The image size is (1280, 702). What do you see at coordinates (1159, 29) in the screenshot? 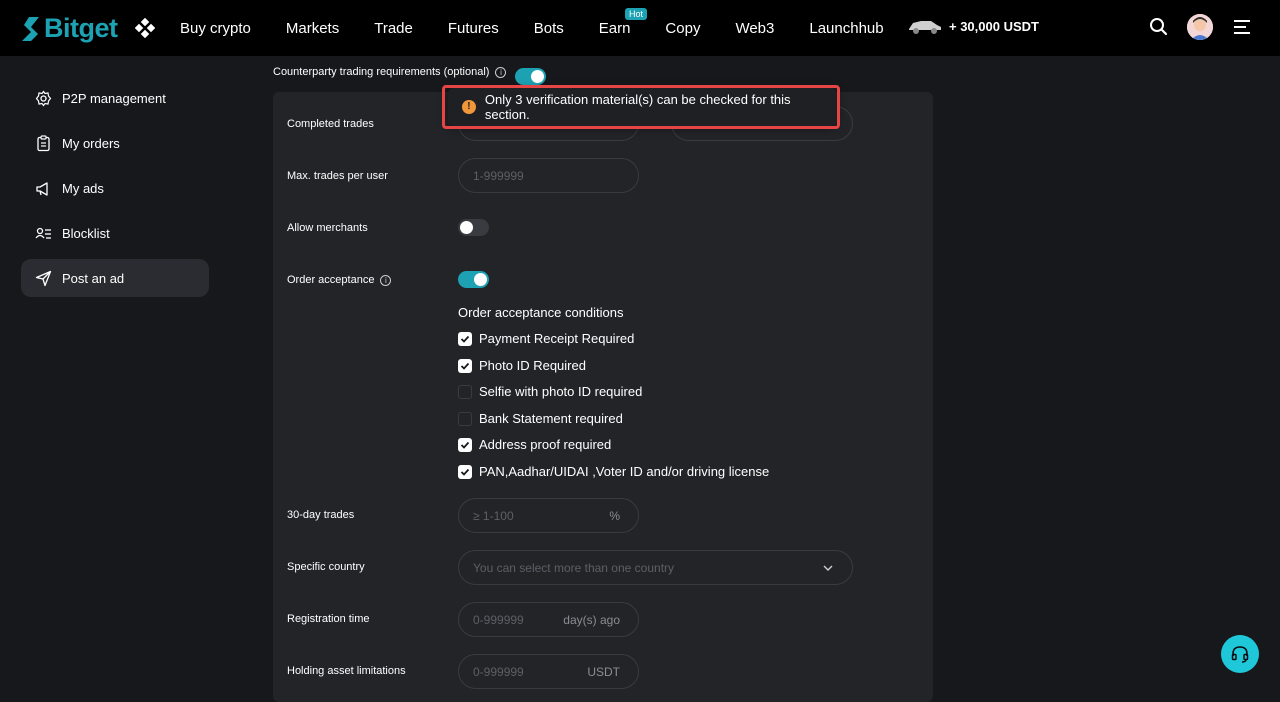
I see `search-icon` at bounding box center [1159, 29].